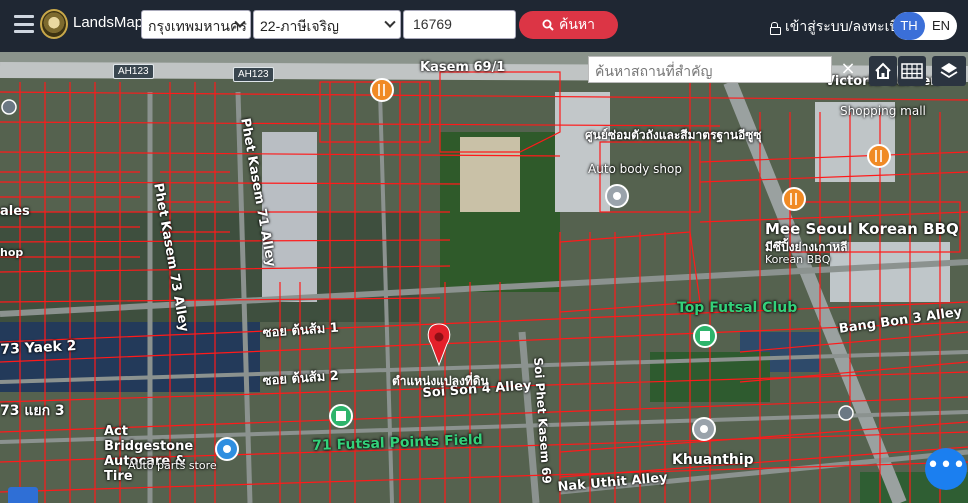  Describe the element at coordinates (704, 429) in the screenshot. I see `poi-khuanthip` at that location.